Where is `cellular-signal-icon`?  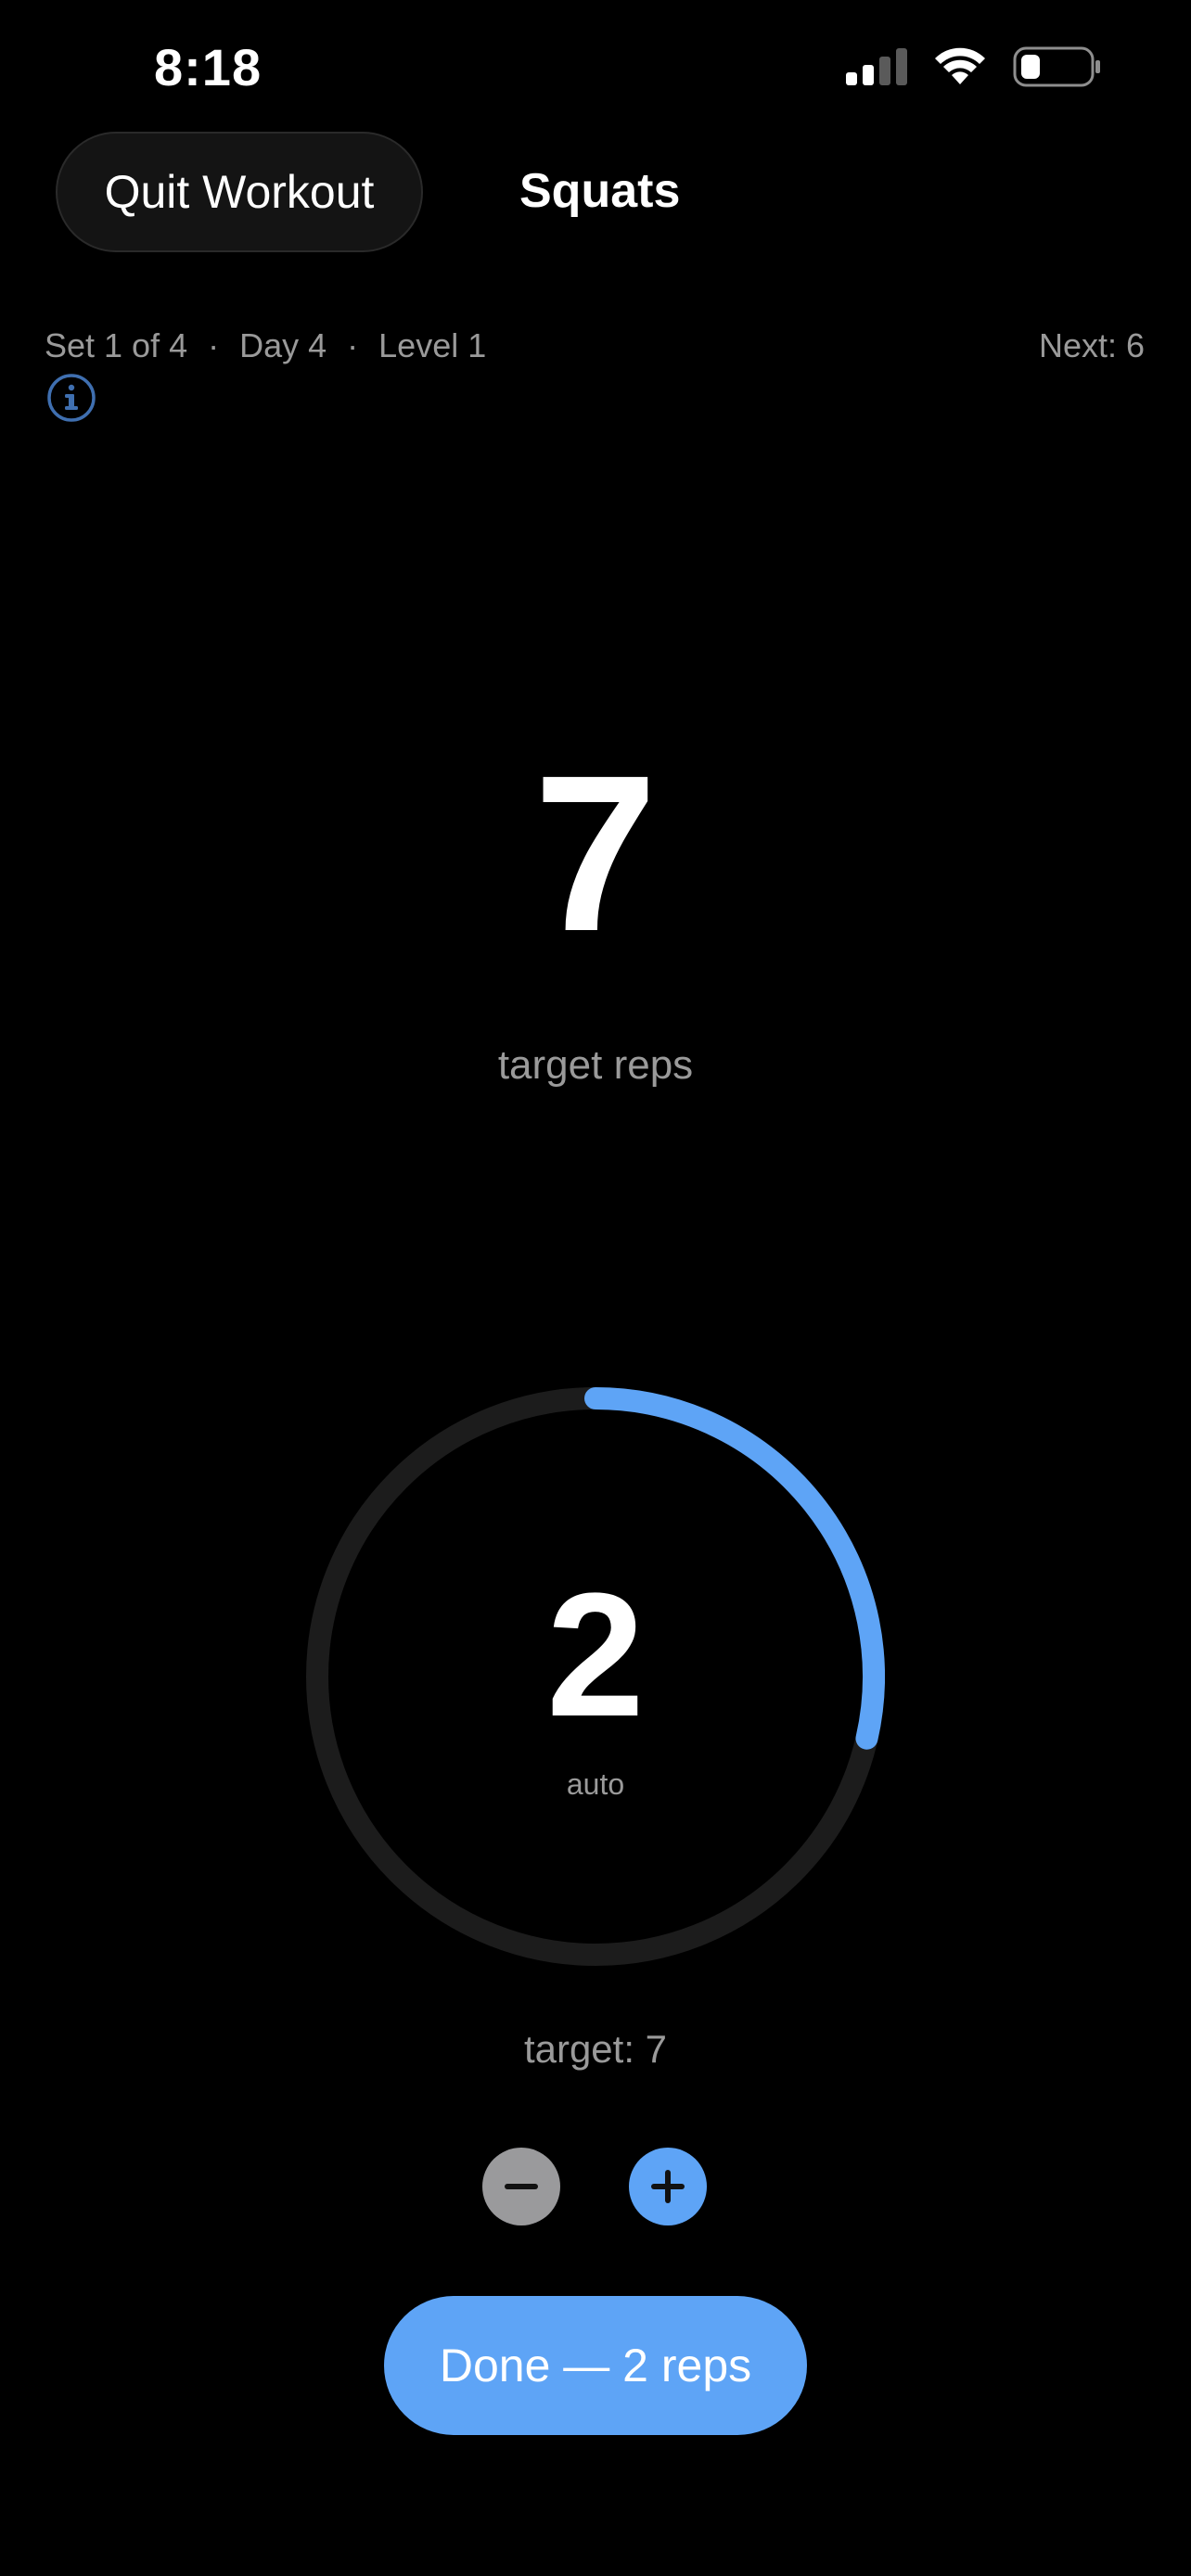 cellular-signal-icon is located at coordinates (876, 66).